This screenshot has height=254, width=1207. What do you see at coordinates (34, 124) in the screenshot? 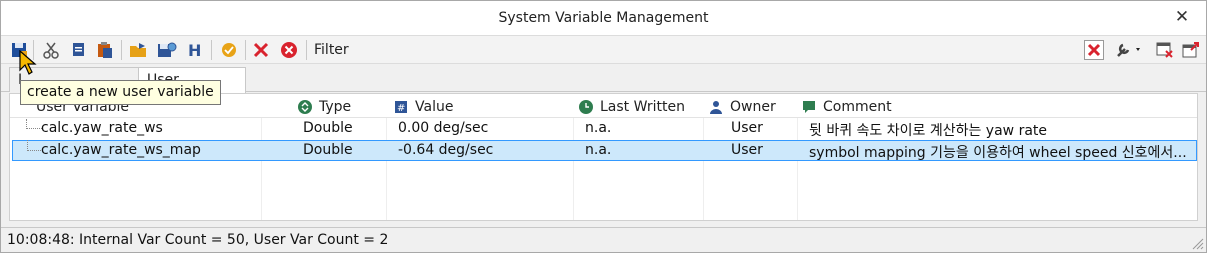
I see `tree-connector` at bounding box center [34, 124].